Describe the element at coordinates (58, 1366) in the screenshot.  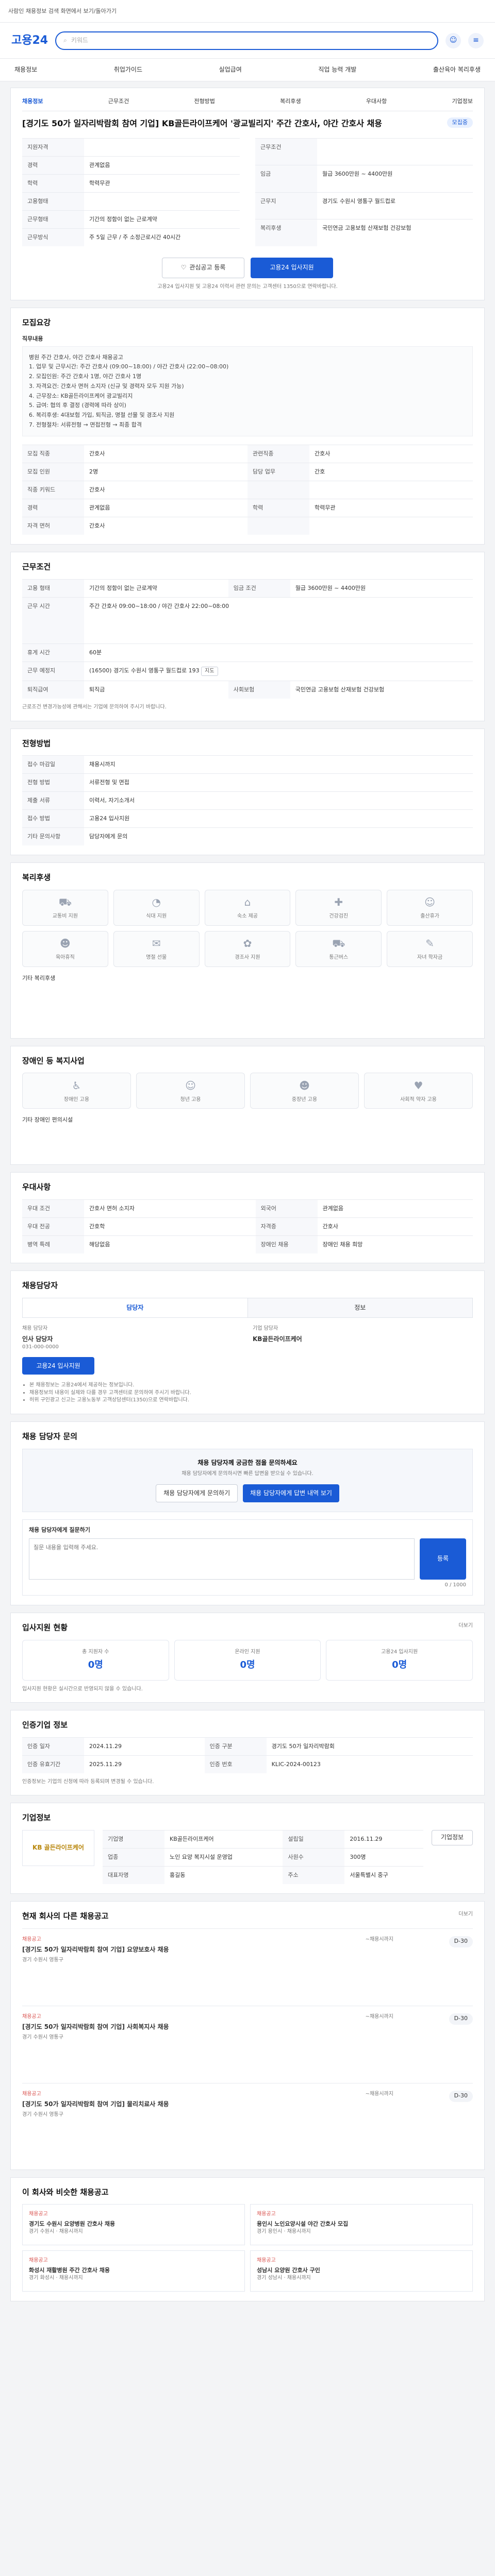
I see `contact-apply-button: 고용24 입사지원` at that location.